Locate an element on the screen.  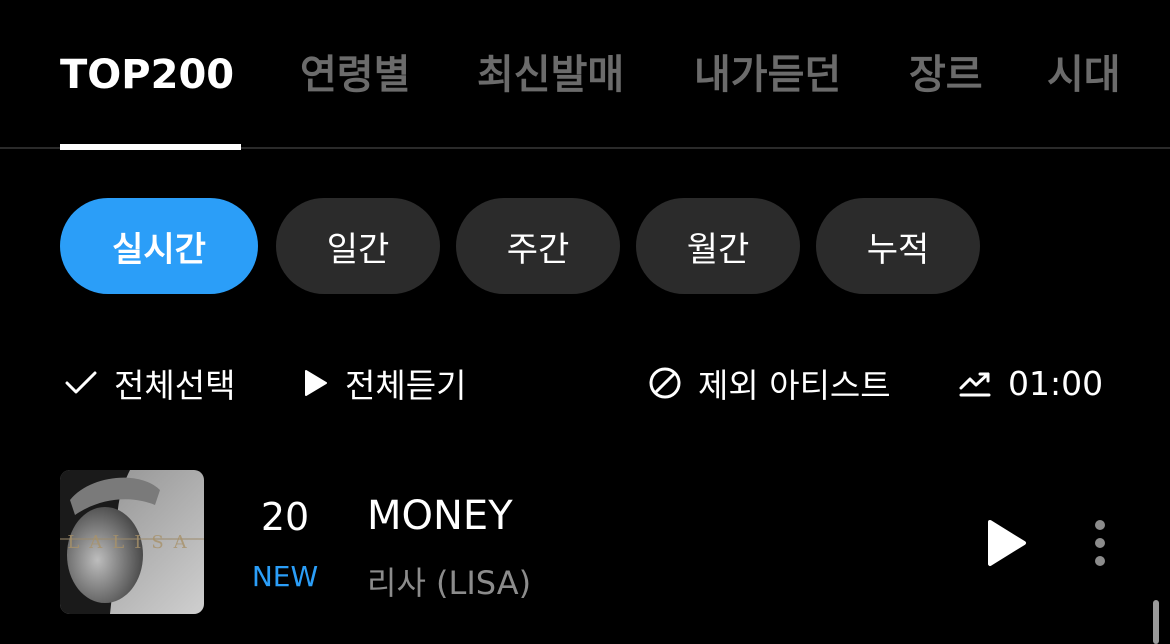
tab-era: 시대 is located at coordinates (1084, 75).